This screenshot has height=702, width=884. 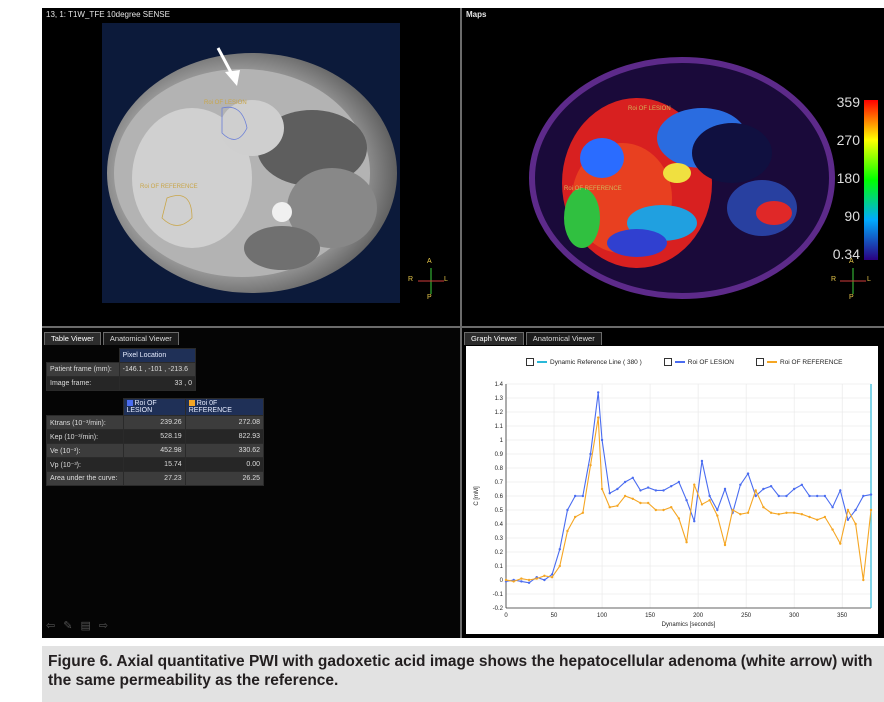 I want to click on colorbar-tick-90: 90, so click(x=852, y=216).